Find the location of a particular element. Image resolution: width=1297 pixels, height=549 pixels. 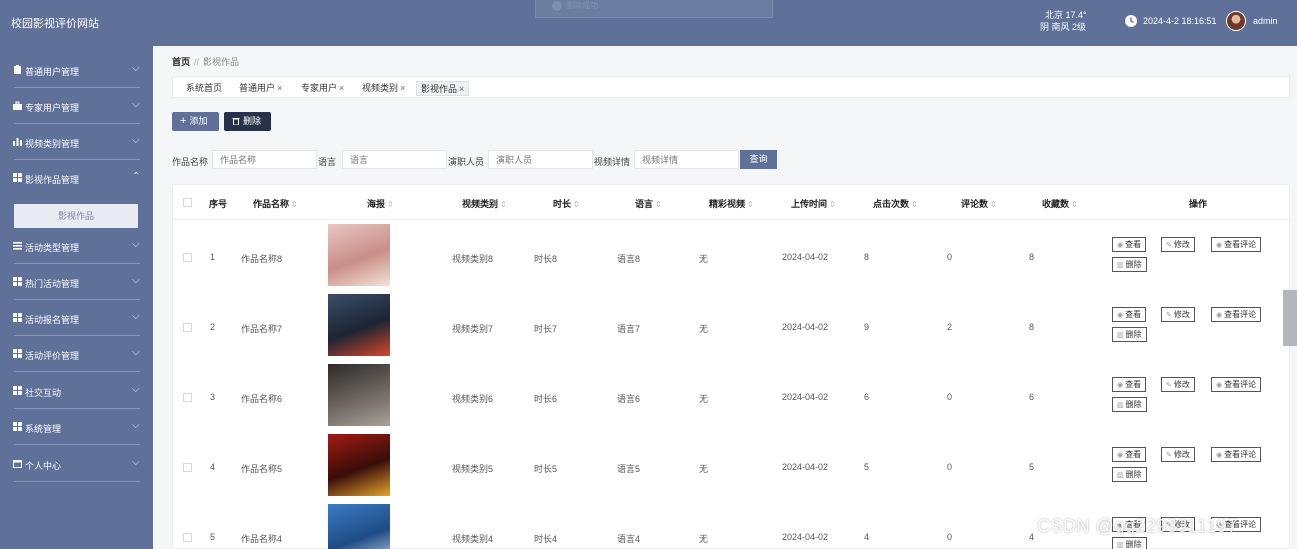

page-scrollbar is located at coordinates (1290, 318).